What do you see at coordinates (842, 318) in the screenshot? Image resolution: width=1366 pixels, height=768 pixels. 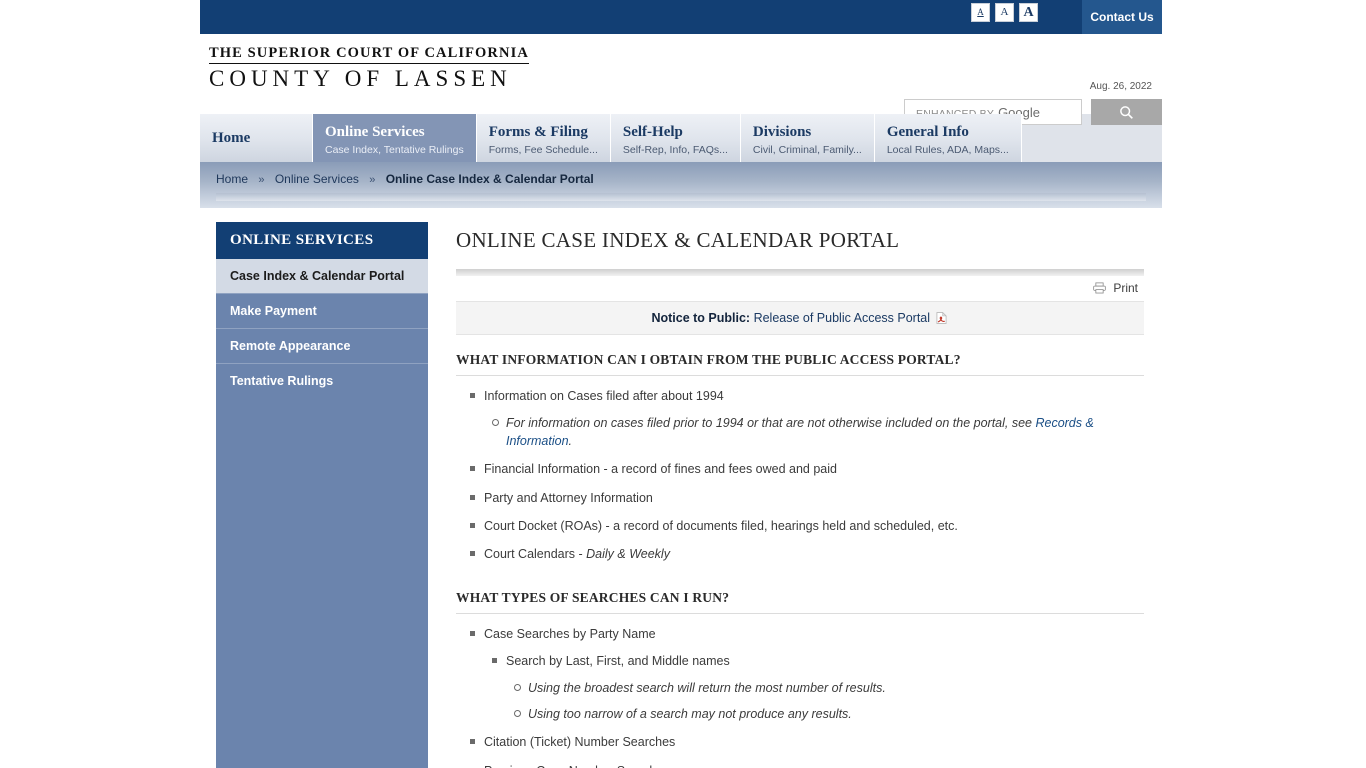 I see `notice-link-text: Release of Public Access Portal` at bounding box center [842, 318].